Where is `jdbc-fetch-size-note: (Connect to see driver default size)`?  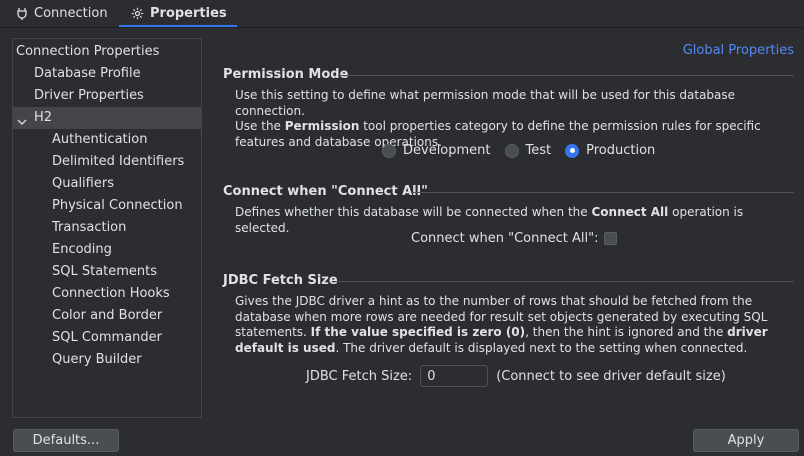 jdbc-fetch-size-note: (Connect to see driver default size) is located at coordinates (611, 376).